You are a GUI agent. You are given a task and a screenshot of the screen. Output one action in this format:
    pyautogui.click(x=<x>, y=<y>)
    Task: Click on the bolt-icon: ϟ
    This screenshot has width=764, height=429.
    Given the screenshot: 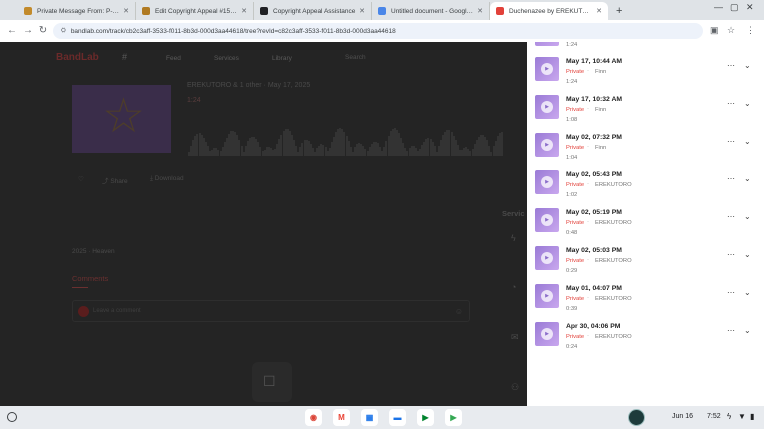 What is the action you would take?
    pyautogui.click(x=513, y=238)
    